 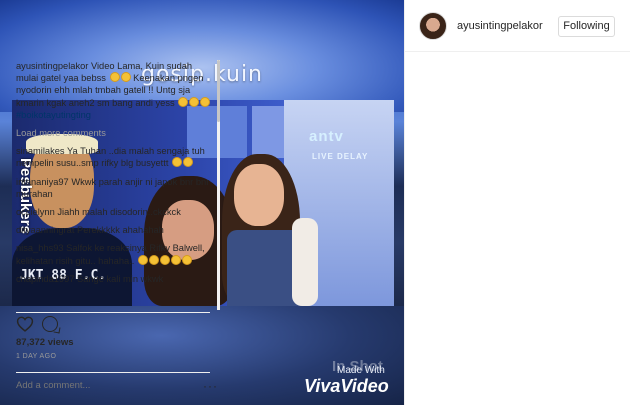 What do you see at coordinates (50, 324) in the screenshot?
I see `comment-bubble-icon` at bounding box center [50, 324].